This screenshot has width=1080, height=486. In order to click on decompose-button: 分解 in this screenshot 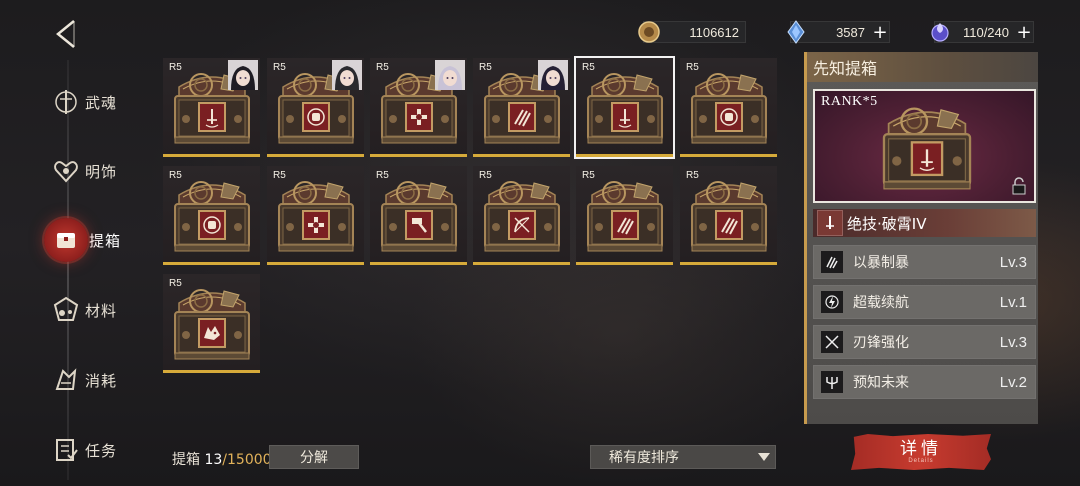, I will do `click(314, 457)`.